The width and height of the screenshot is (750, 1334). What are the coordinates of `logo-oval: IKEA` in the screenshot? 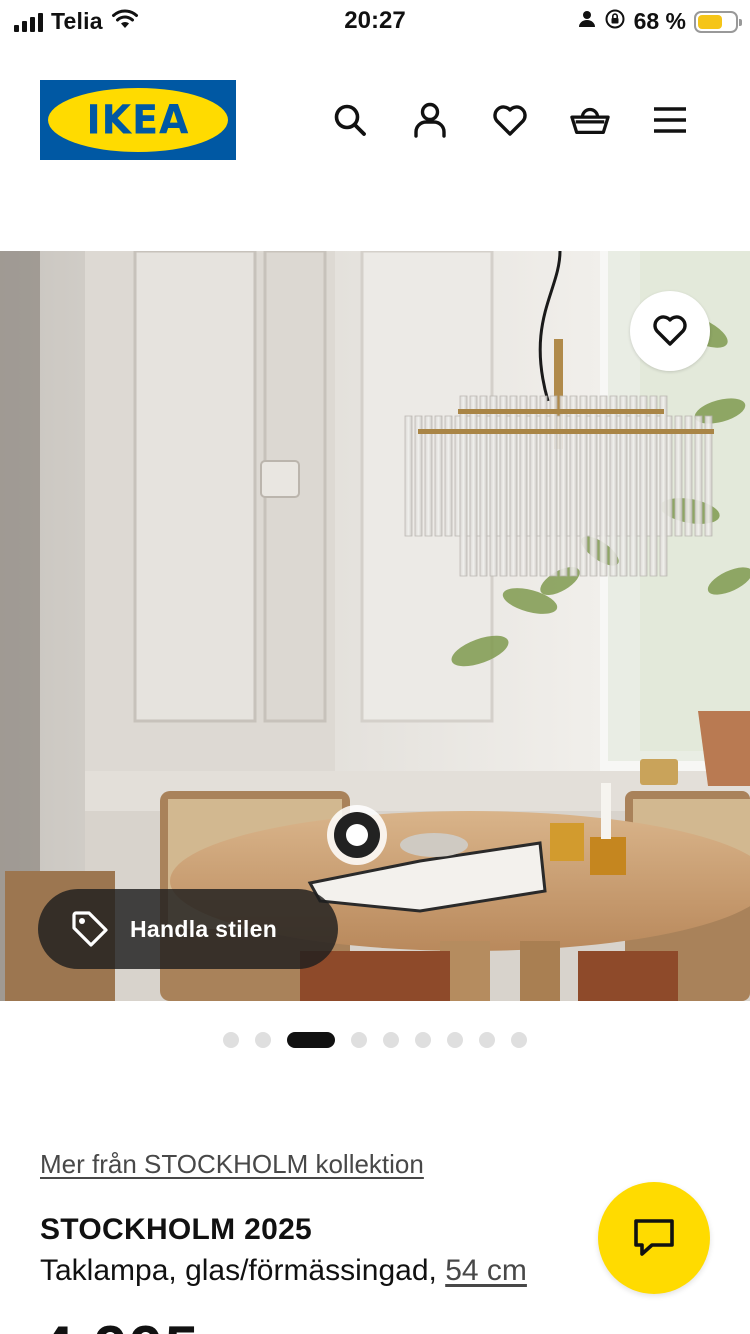 It's located at (138, 120).